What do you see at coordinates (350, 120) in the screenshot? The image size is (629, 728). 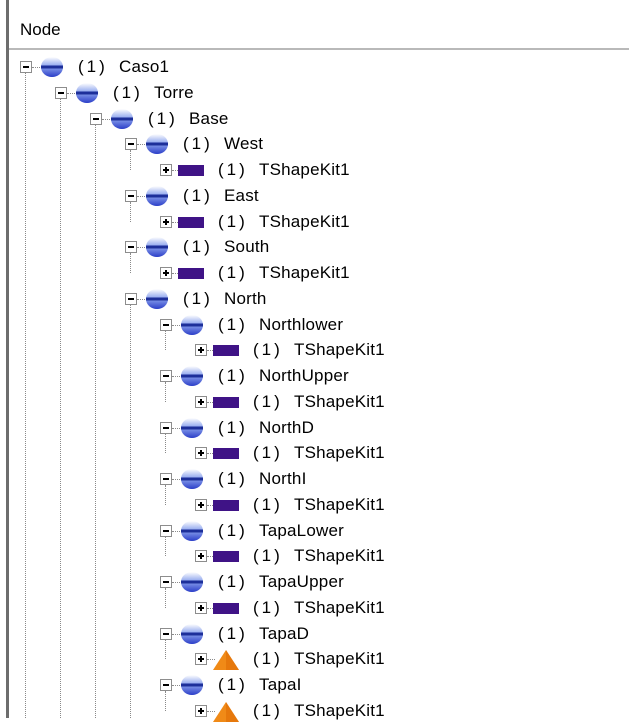 I see `tree-node: (1) Base` at bounding box center [350, 120].